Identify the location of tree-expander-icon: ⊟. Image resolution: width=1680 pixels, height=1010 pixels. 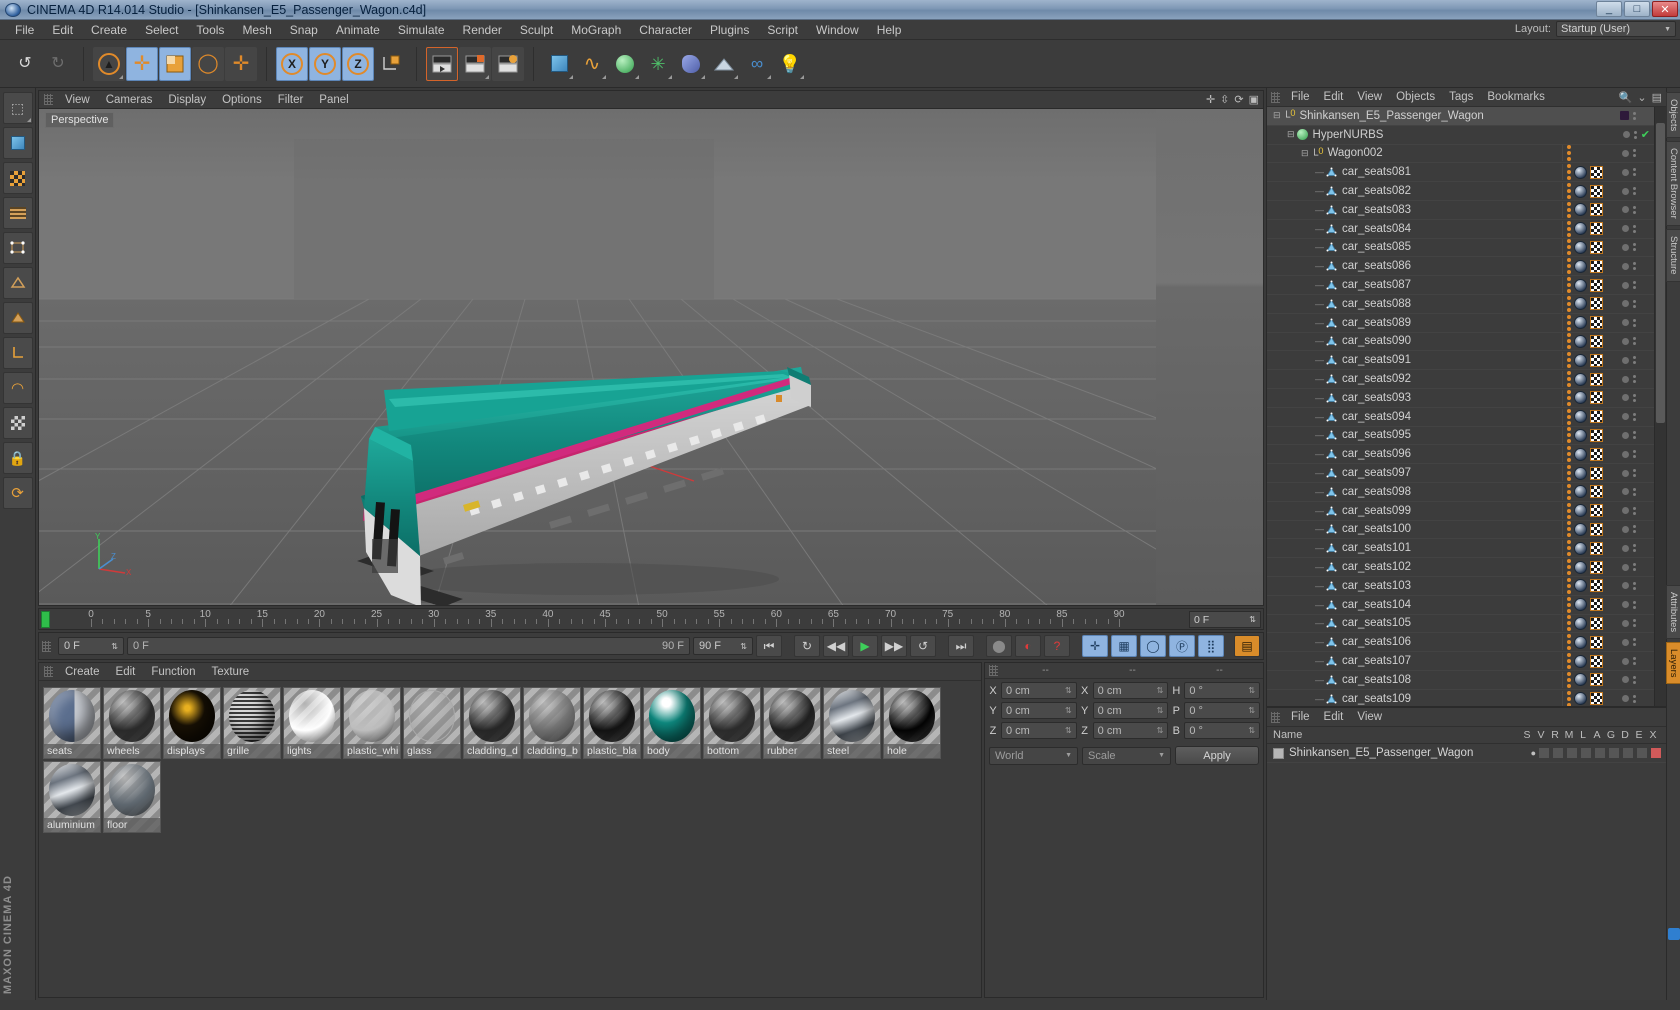
(1305, 153).